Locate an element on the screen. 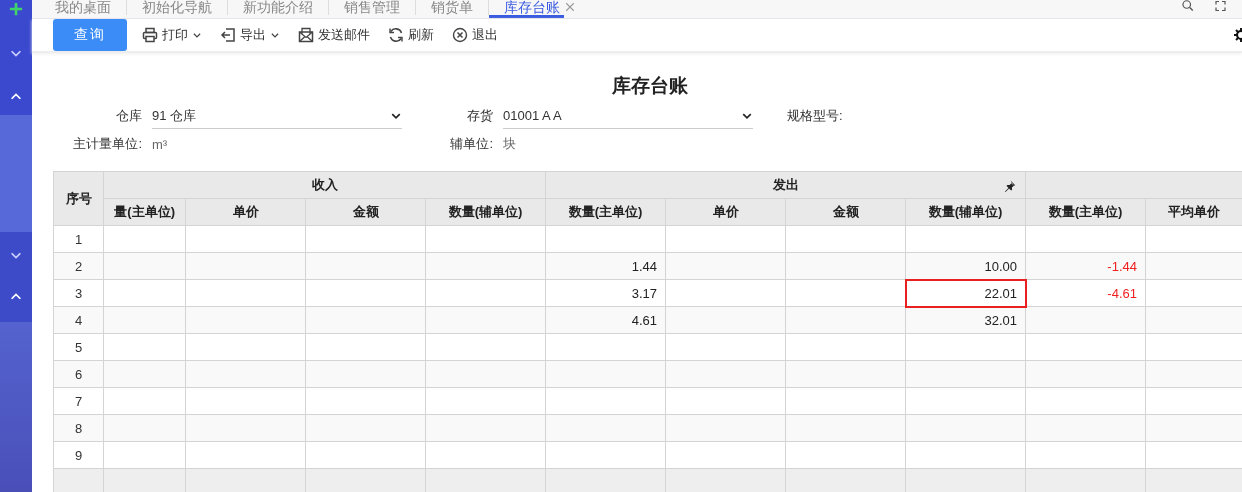 The height and width of the screenshot is (492, 1242). select-field: 01001 A A is located at coordinates (628, 116).